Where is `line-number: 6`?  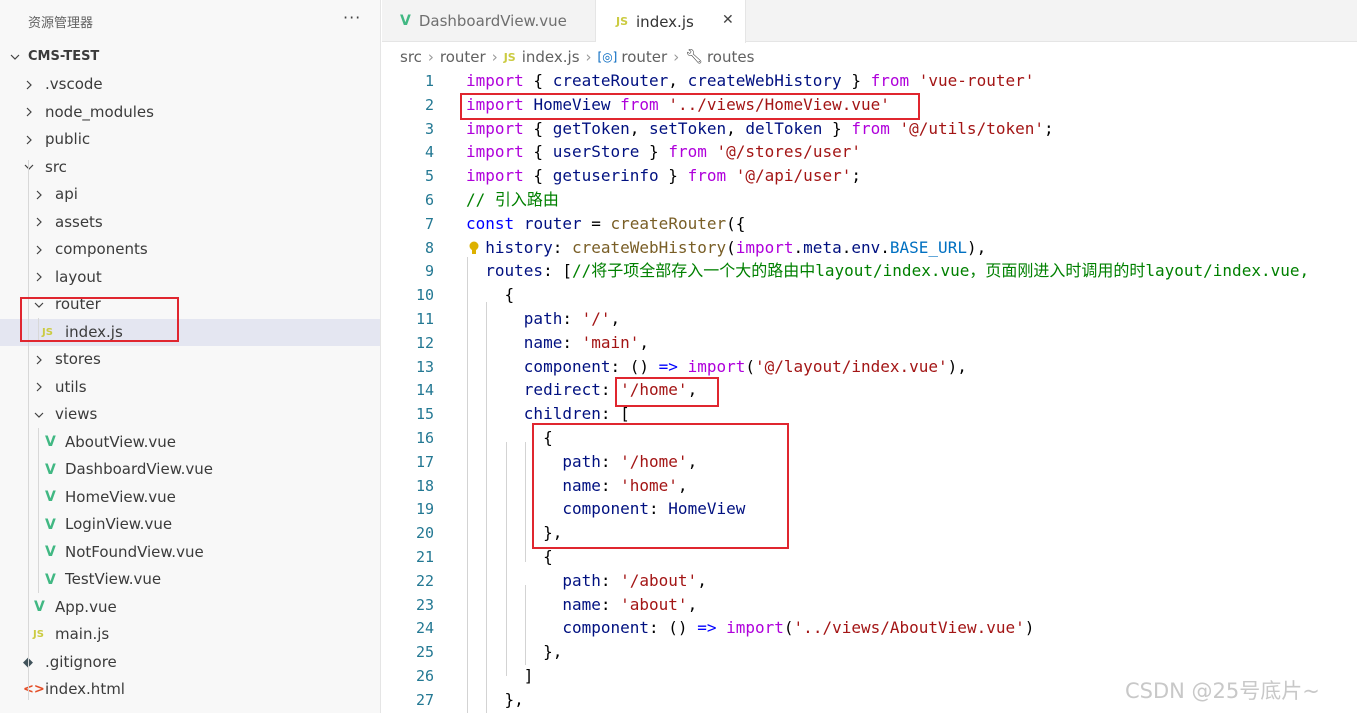
line-number: 6 is located at coordinates (429, 200).